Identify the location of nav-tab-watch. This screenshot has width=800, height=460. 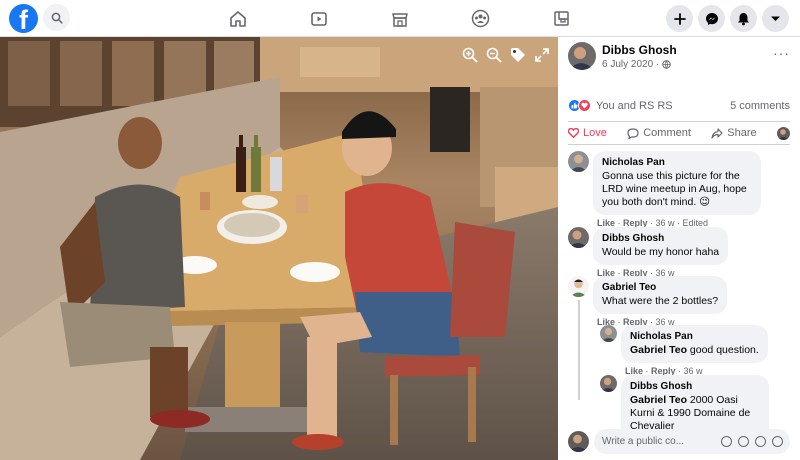
(319, 18).